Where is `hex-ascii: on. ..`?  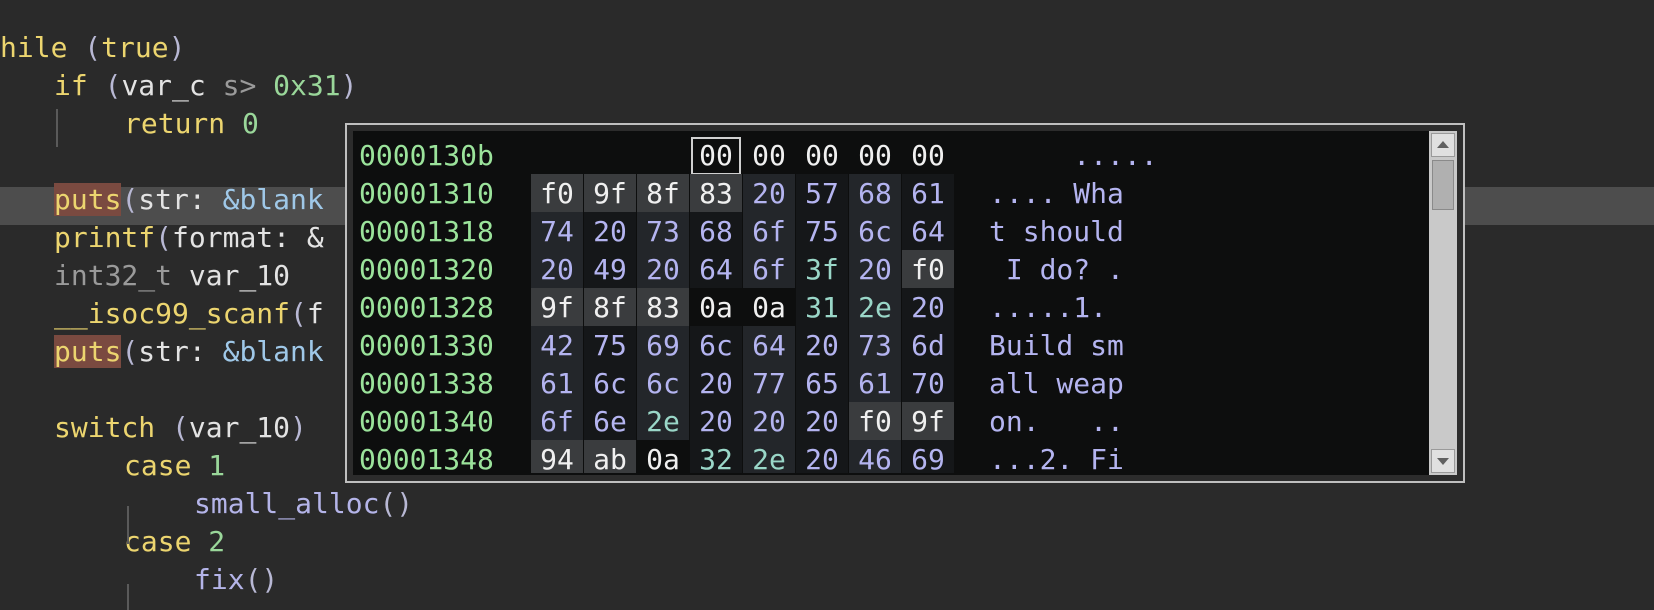
hex-ascii: on. .. is located at coordinates (1056, 422).